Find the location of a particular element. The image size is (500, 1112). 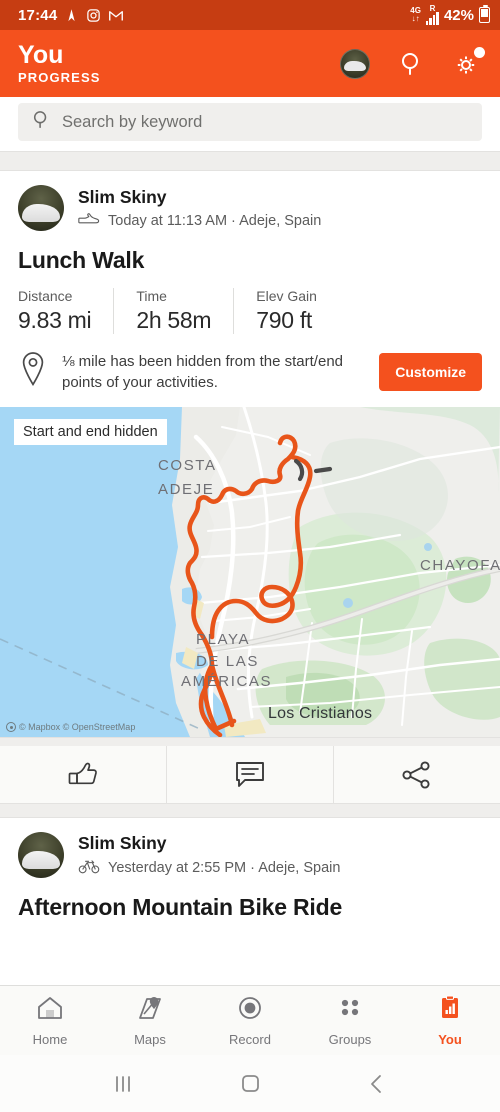

activity-subtitle: Today at 11:13 AM · Adeje, Spain is located at coordinates (215, 220).